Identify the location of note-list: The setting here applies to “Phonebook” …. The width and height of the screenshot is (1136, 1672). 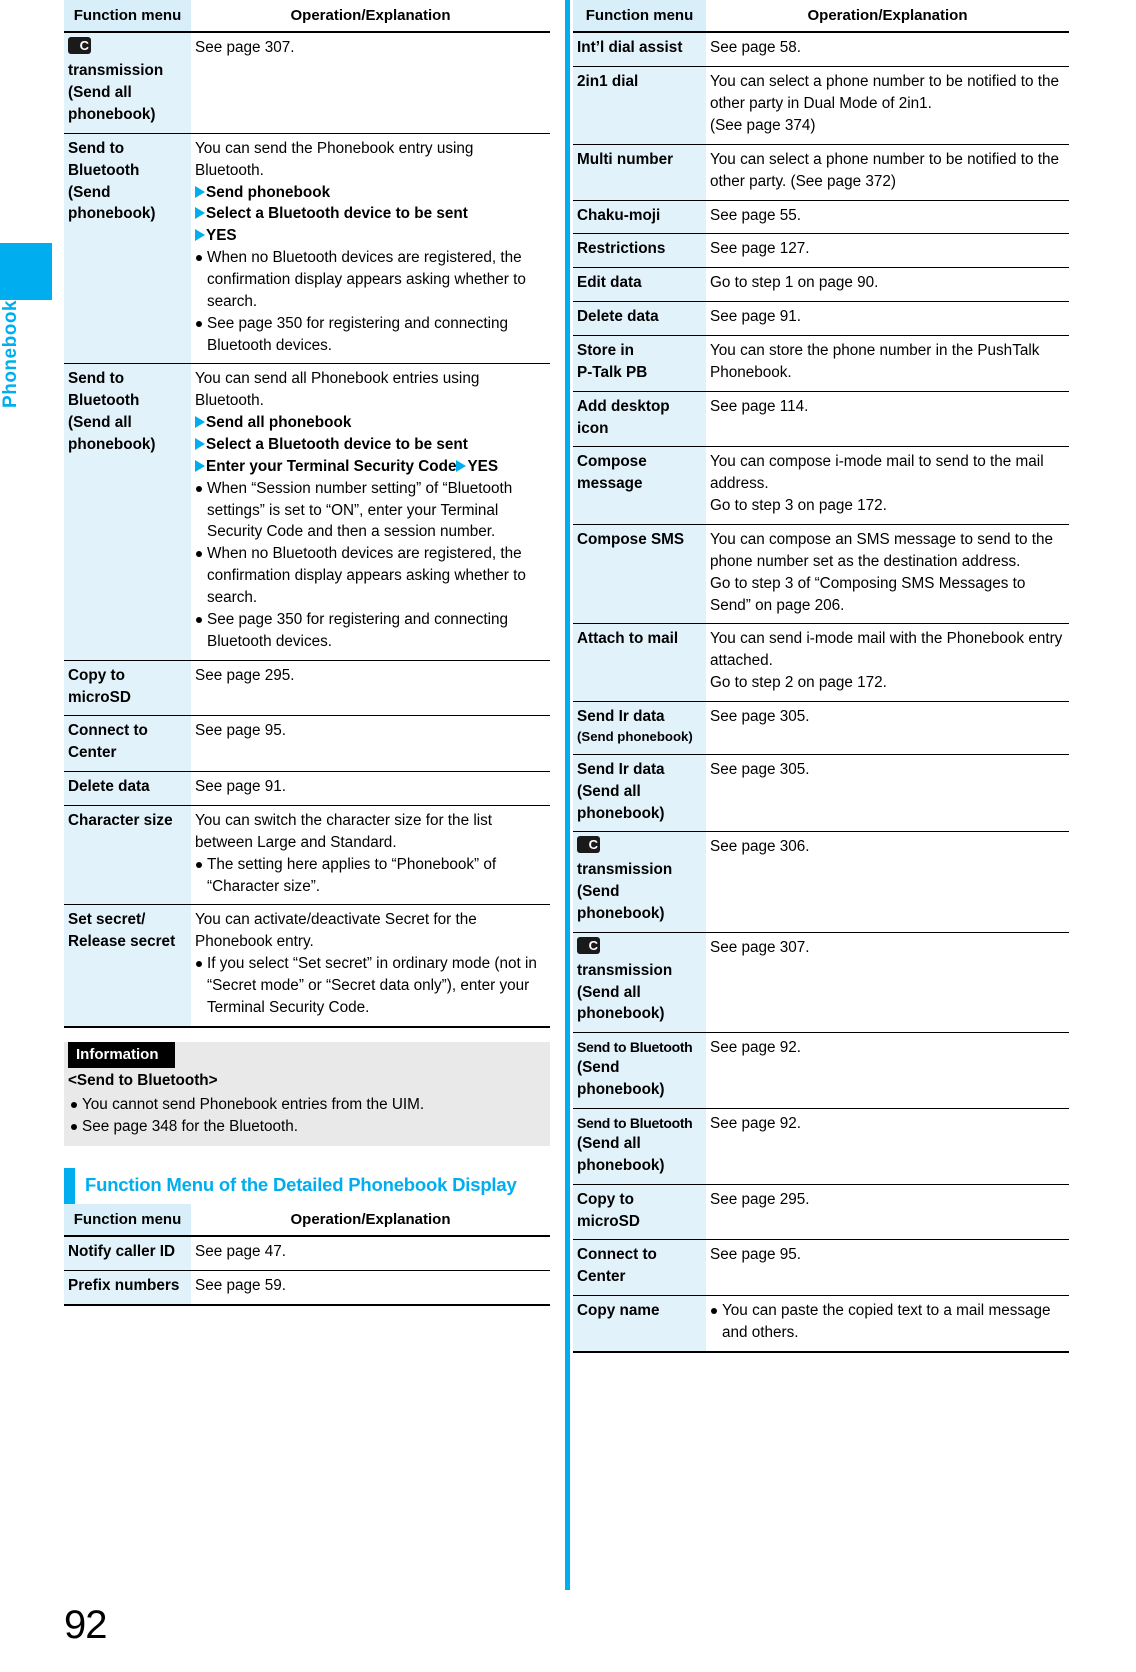
(370, 876).